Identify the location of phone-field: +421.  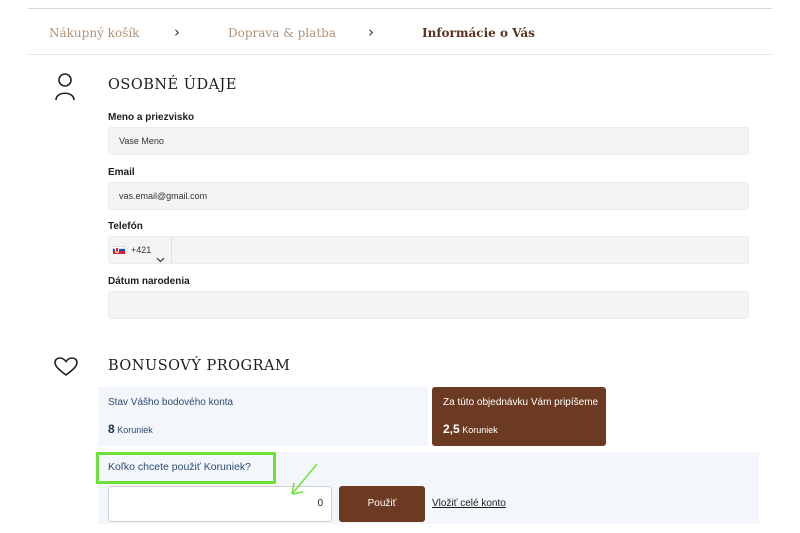
(428, 250).